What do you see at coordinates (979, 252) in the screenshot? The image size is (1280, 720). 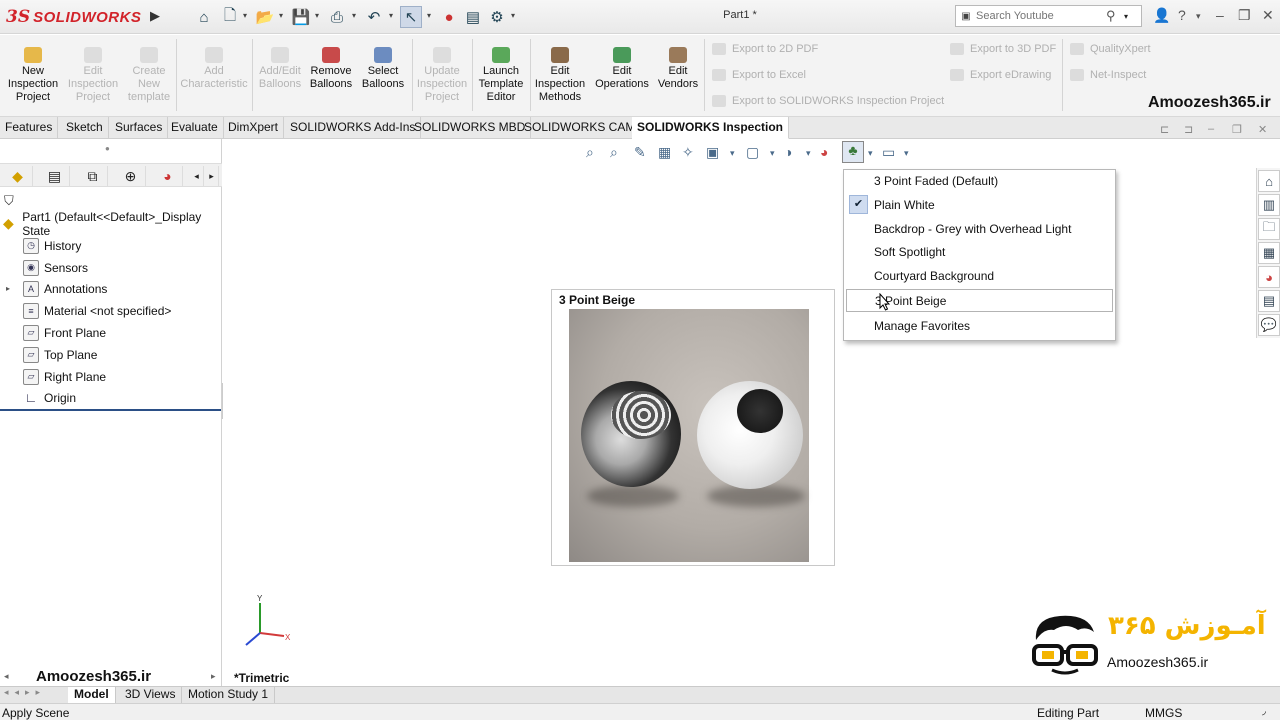 I see `menu-item-soft-spotlight: Soft Spotlight` at bounding box center [979, 252].